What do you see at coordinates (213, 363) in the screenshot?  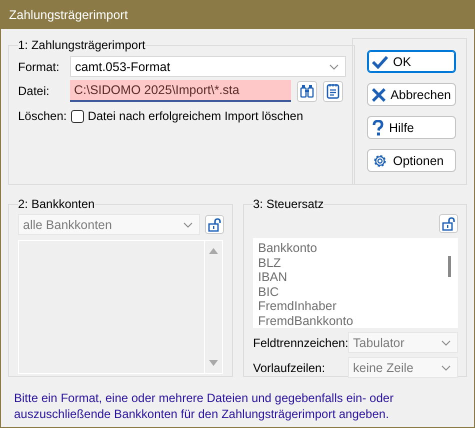 I see `scroll-down-icon` at bounding box center [213, 363].